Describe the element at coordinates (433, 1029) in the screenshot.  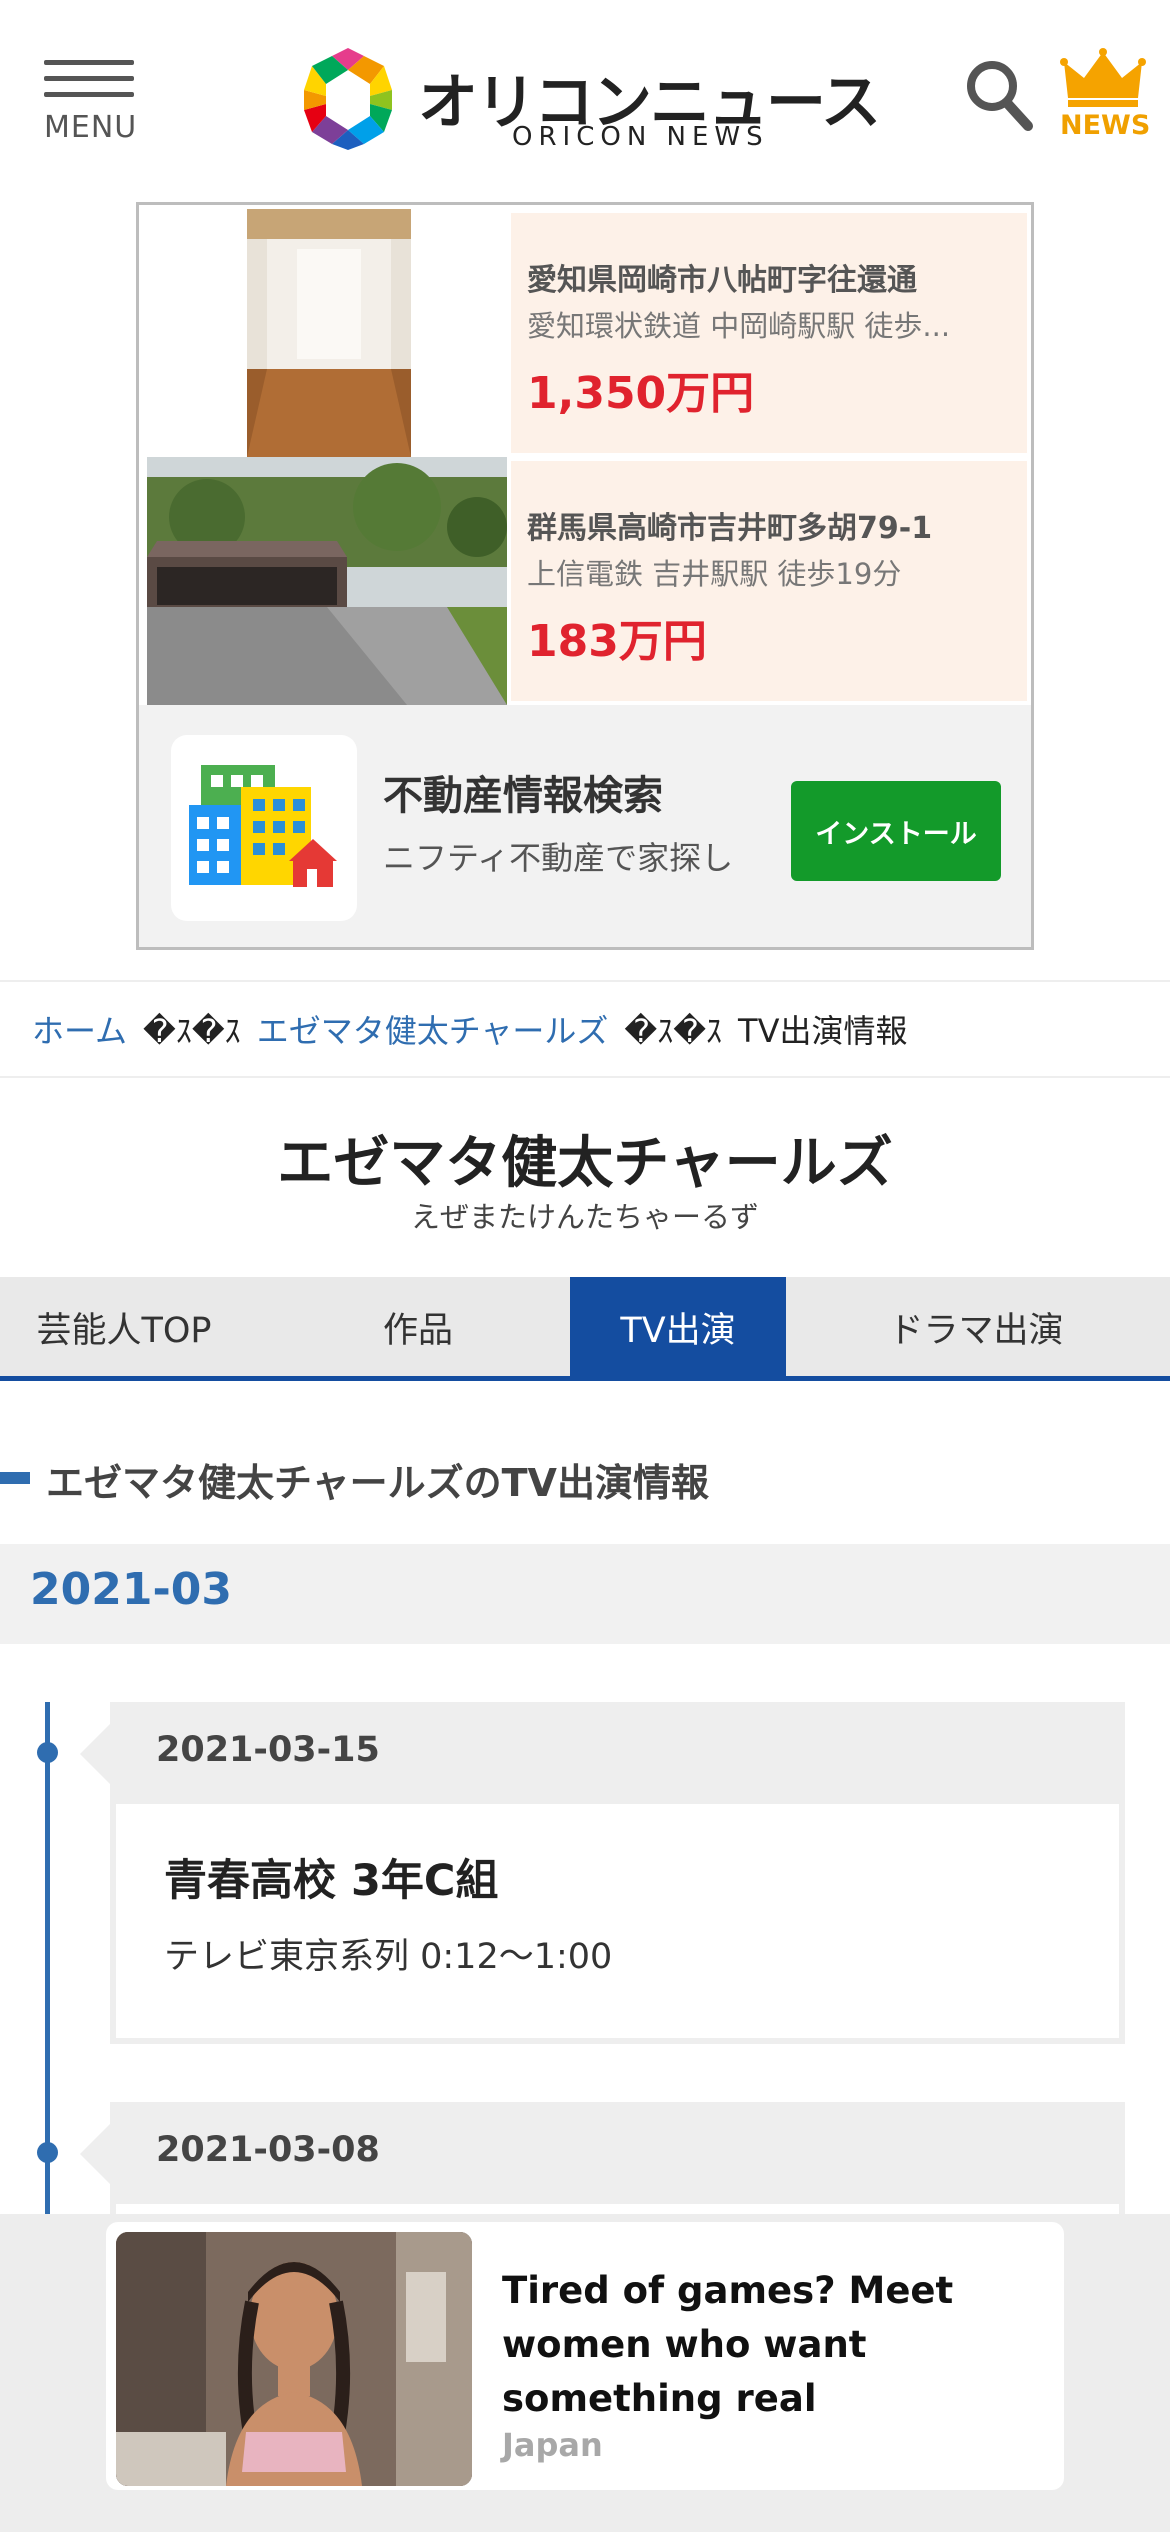
I see `breadcrumb-artist-link: エゼマタ健太チャールズ` at that location.